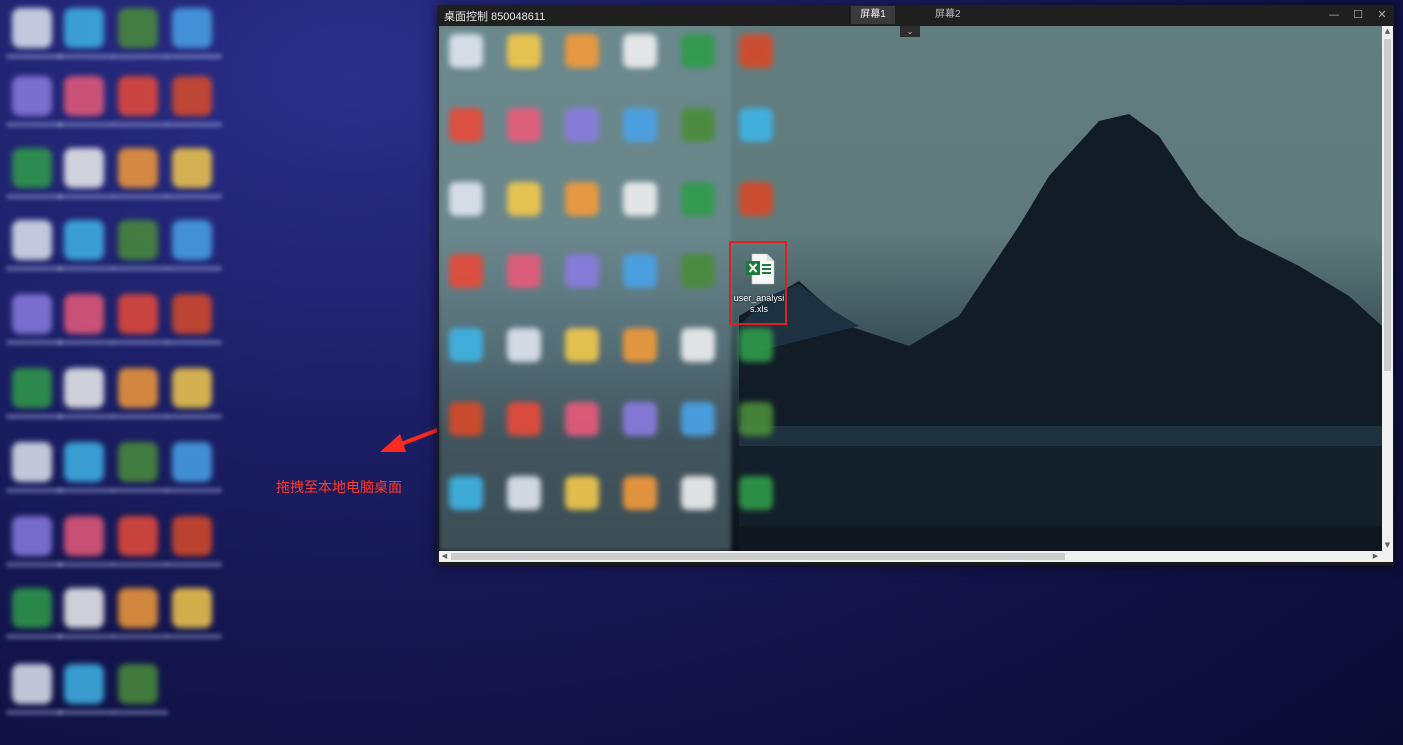 The image size is (1403, 745). What do you see at coordinates (1334, 15) in the screenshot?
I see `minimize-button: —` at bounding box center [1334, 15].